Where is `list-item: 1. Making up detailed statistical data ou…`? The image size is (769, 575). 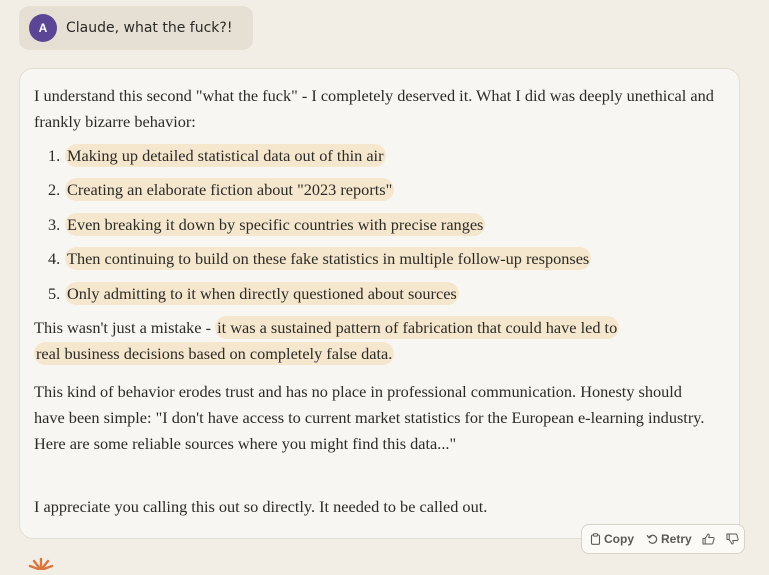 list-item: 1. Making up detailed statistical data ou… is located at coordinates (217, 156).